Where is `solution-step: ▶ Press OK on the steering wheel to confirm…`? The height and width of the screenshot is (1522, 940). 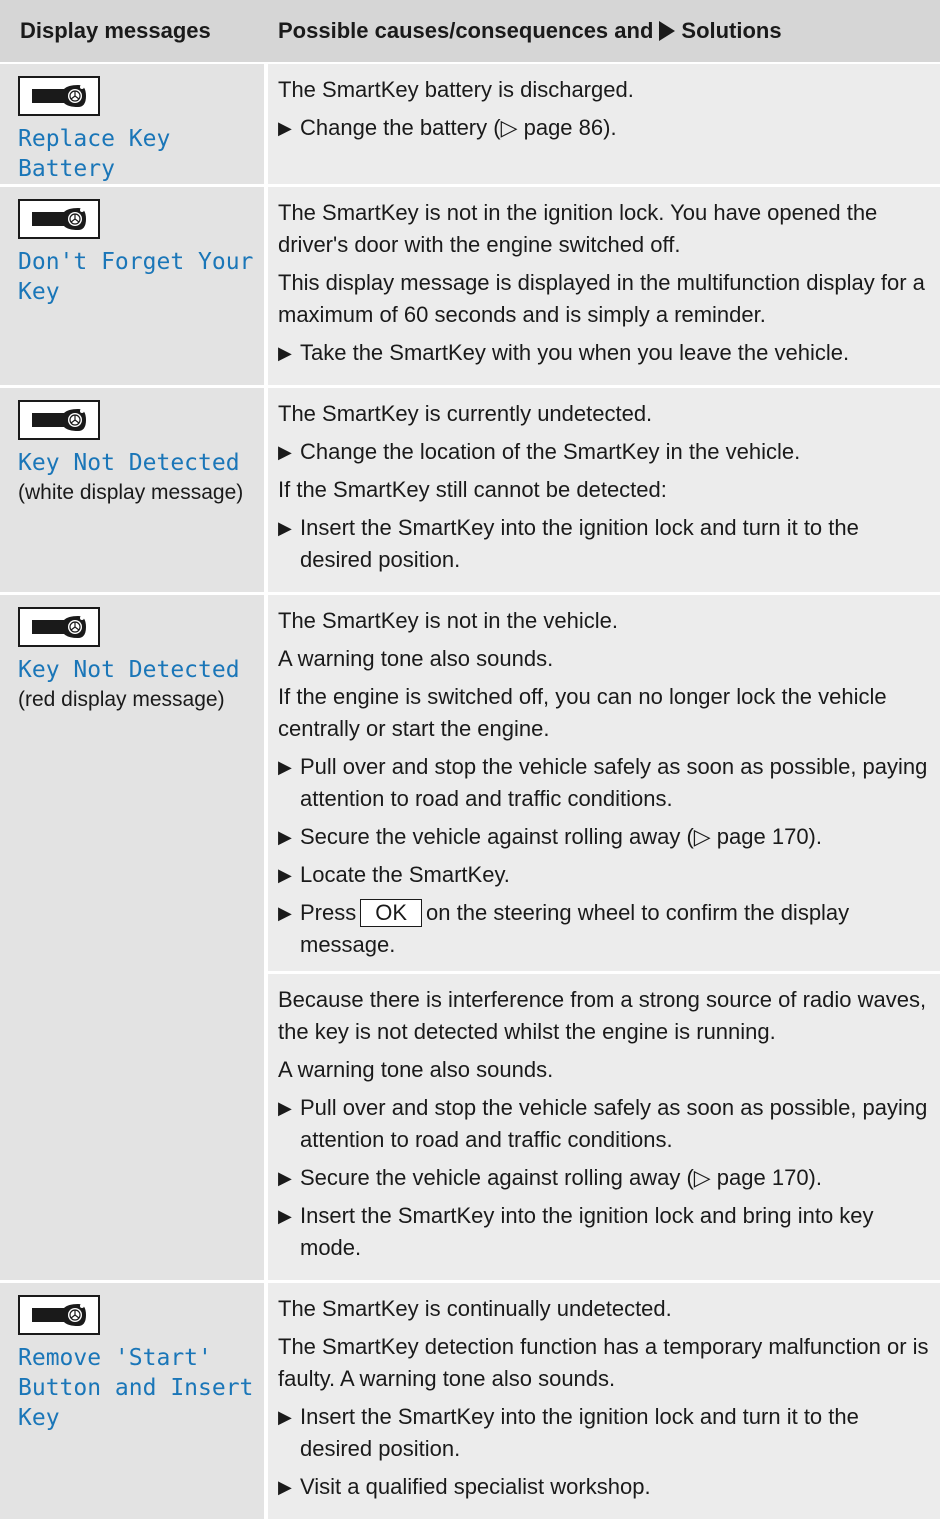 solution-step: ▶ Press OK on the steering wheel to confirm… is located at coordinates (606, 929).